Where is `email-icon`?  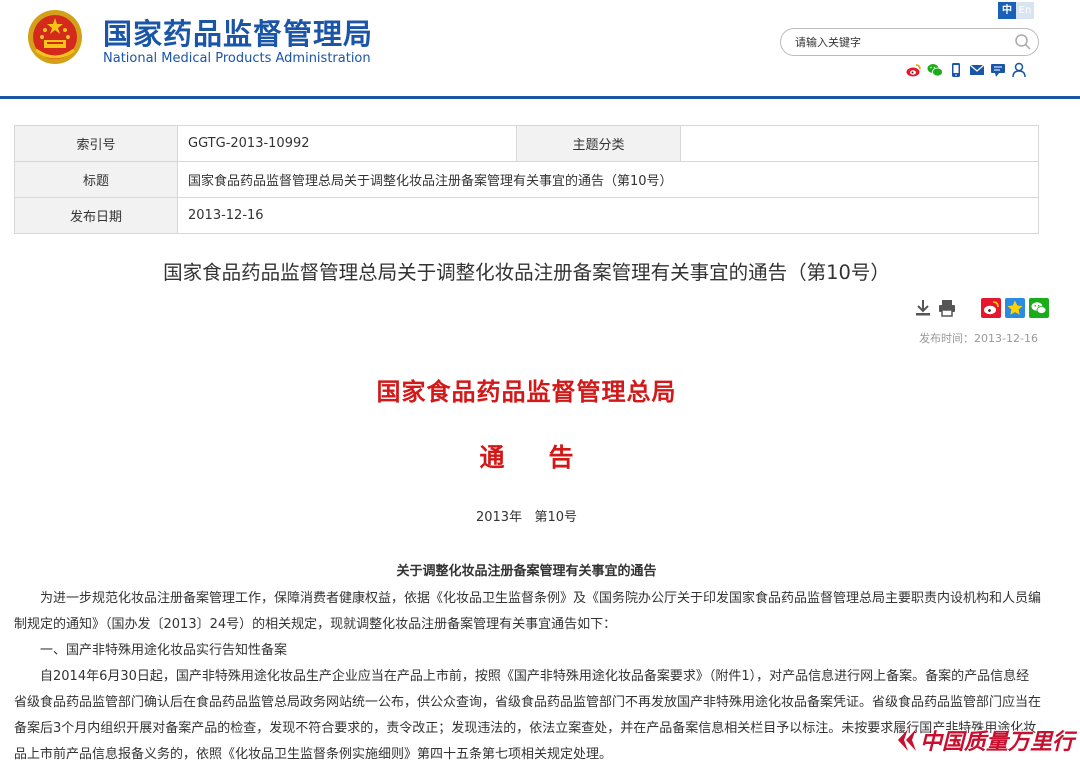 email-icon is located at coordinates (977, 70).